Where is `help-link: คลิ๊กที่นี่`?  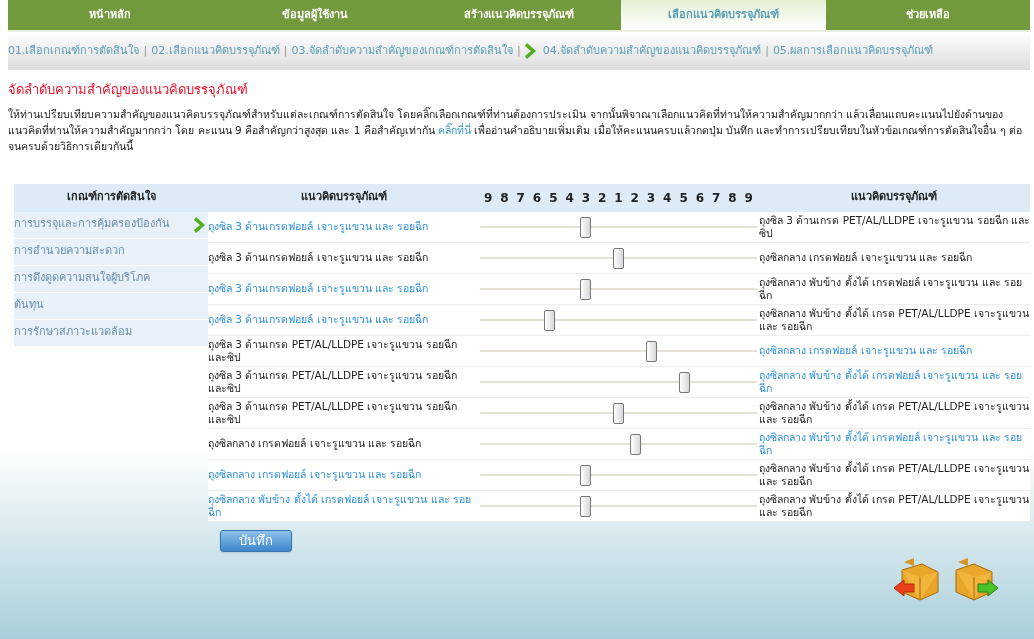
help-link: คลิ๊กที่นี่ is located at coordinates (455, 129).